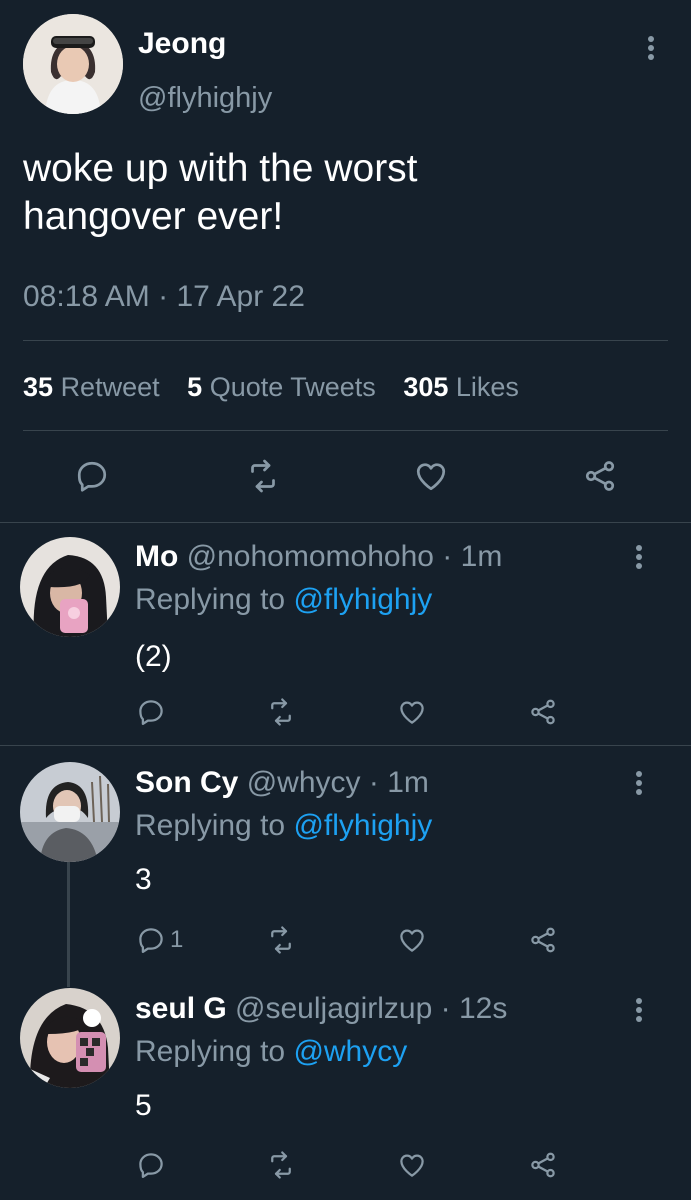 The image size is (691, 1200). I want to click on reply-header: Son Cy @whycy · 1m, so click(282, 783).